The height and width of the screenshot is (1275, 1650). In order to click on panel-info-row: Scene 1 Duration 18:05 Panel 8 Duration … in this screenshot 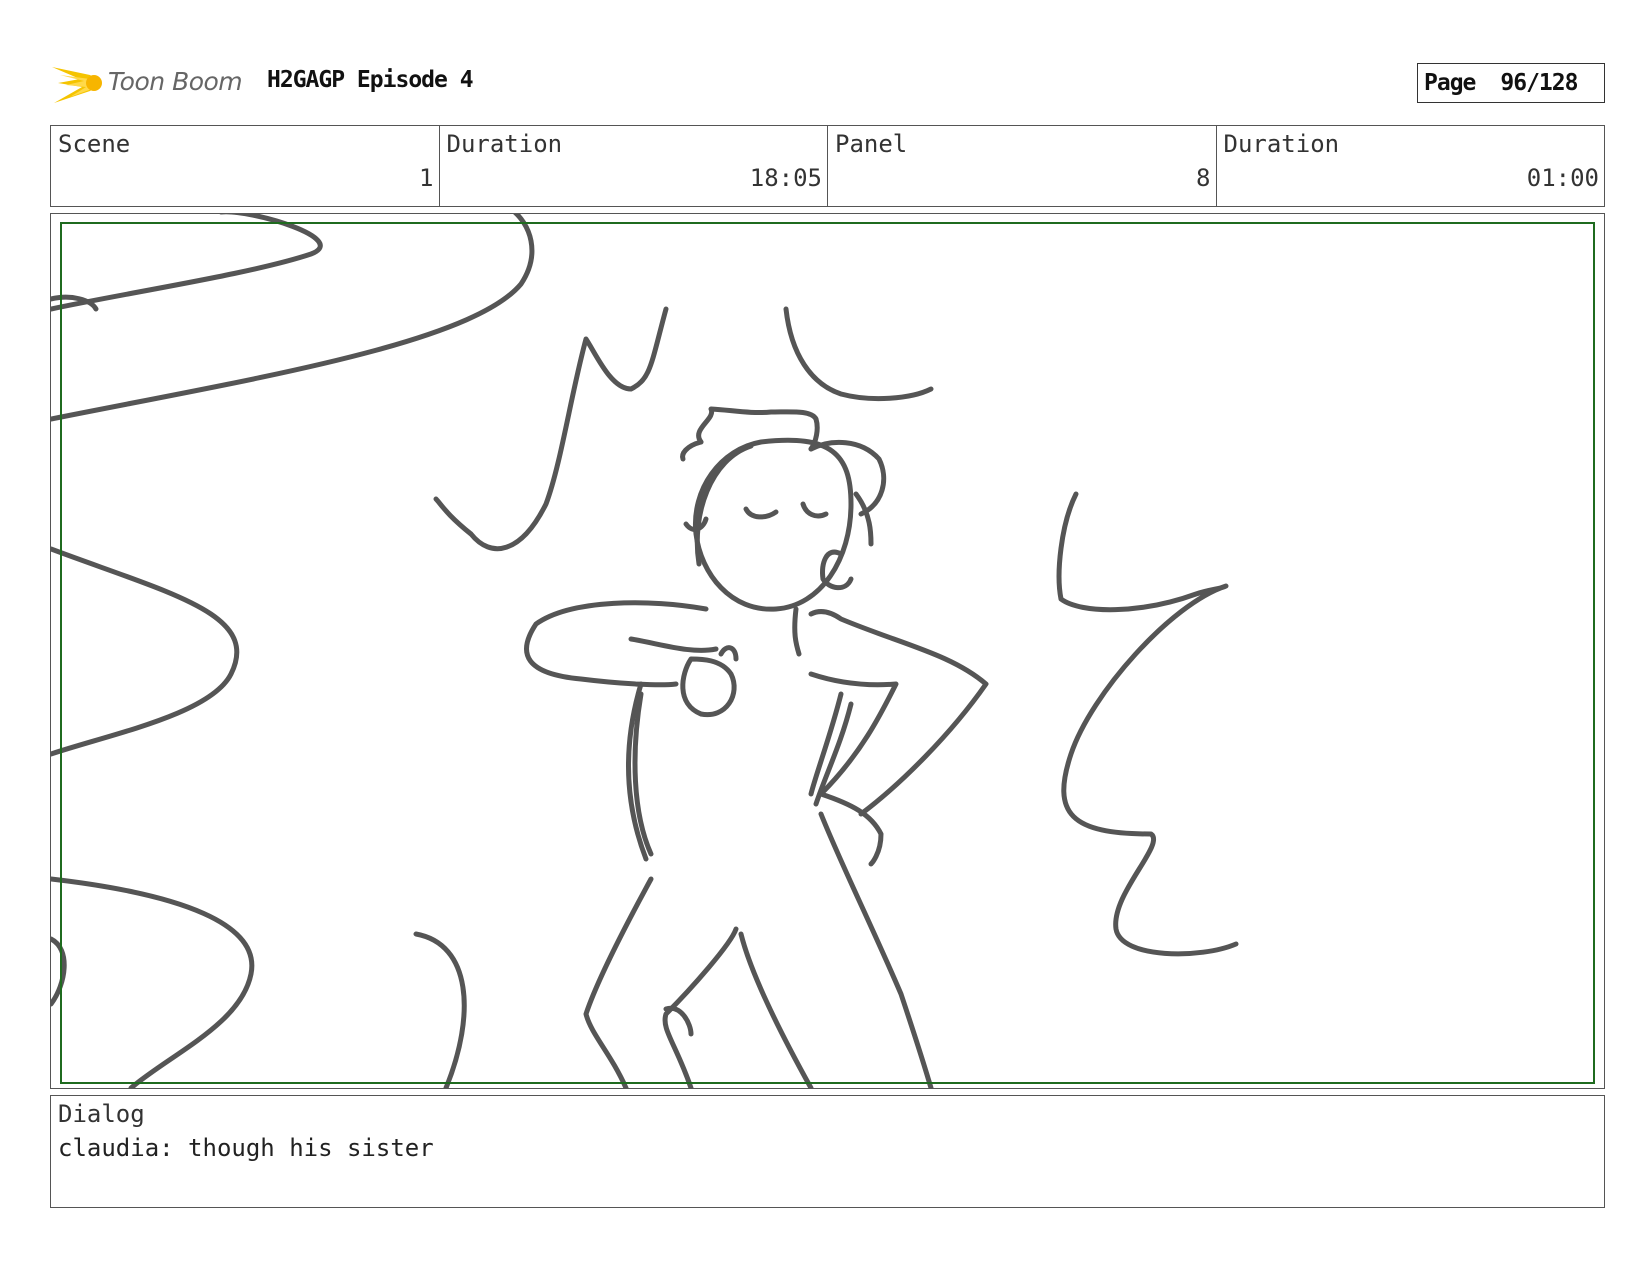, I will do `click(827, 166)`.